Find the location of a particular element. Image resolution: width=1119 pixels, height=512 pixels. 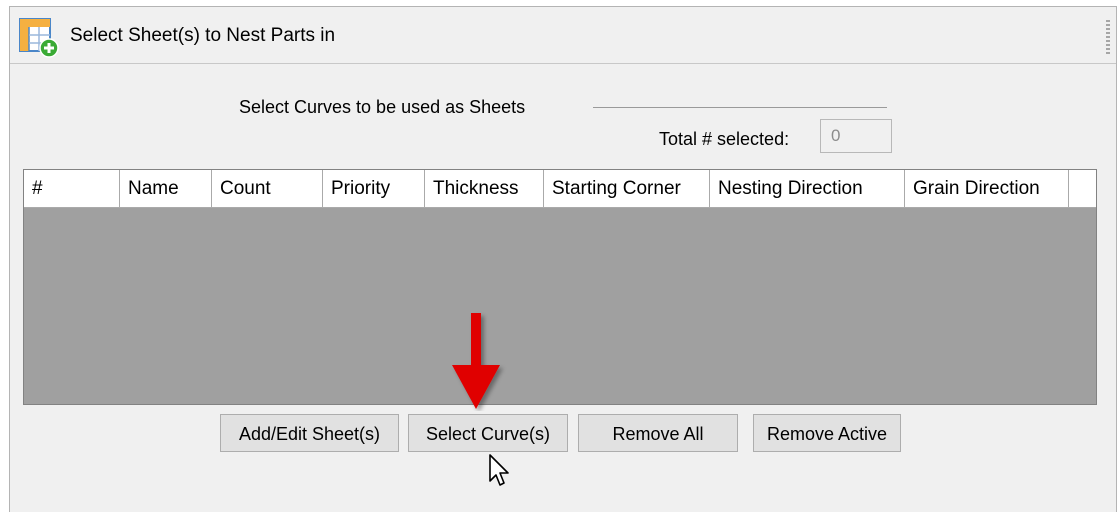

column-header-number: # is located at coordinates (72, 188).